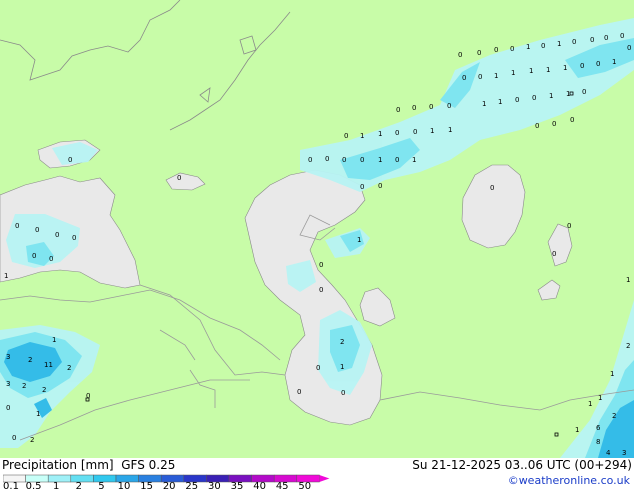 This screenshot has width=634, height=492. What do you see at coordinates (56, 486) in the screenshot?
I see `scale-label: 1` at bounding box center [56, 486].